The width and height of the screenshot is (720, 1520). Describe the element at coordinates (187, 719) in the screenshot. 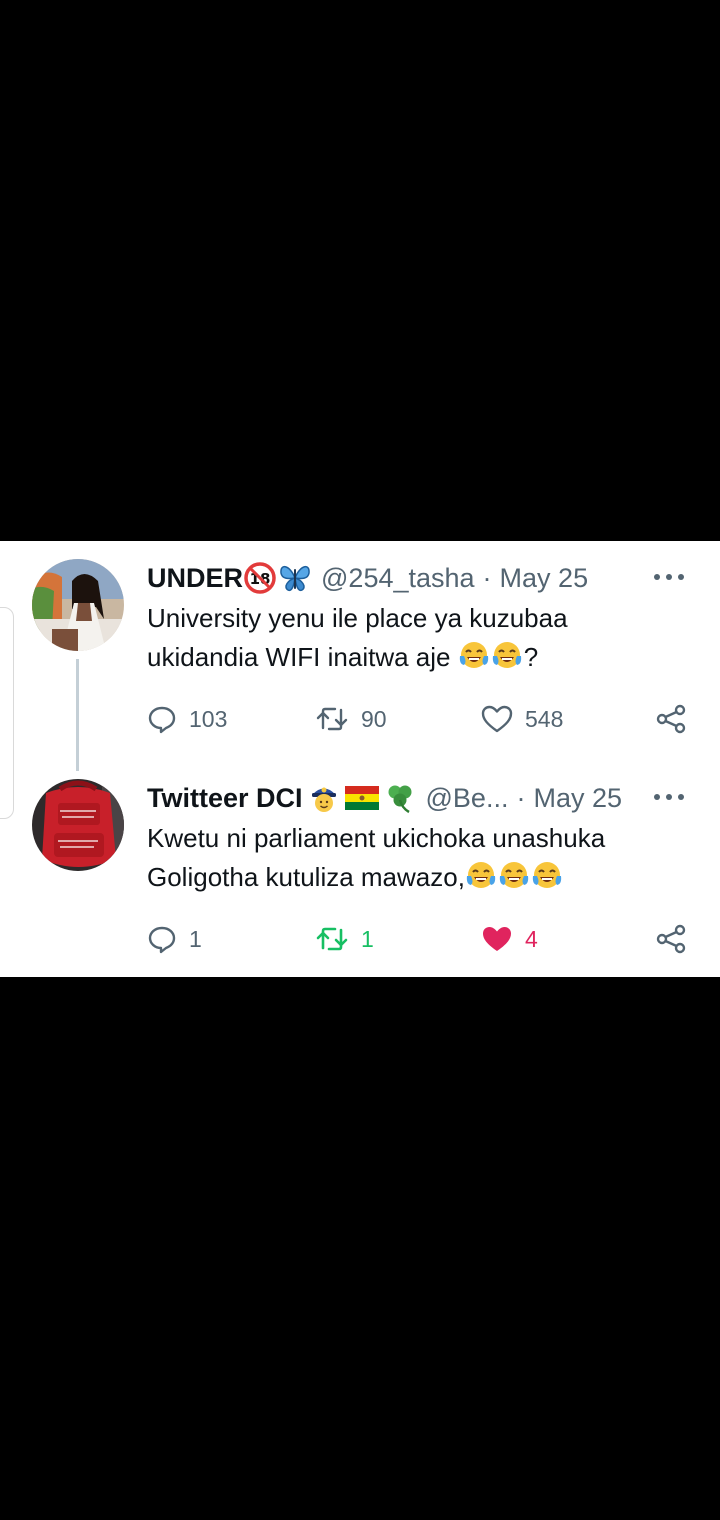

I see `reply-button: 103` at that location.